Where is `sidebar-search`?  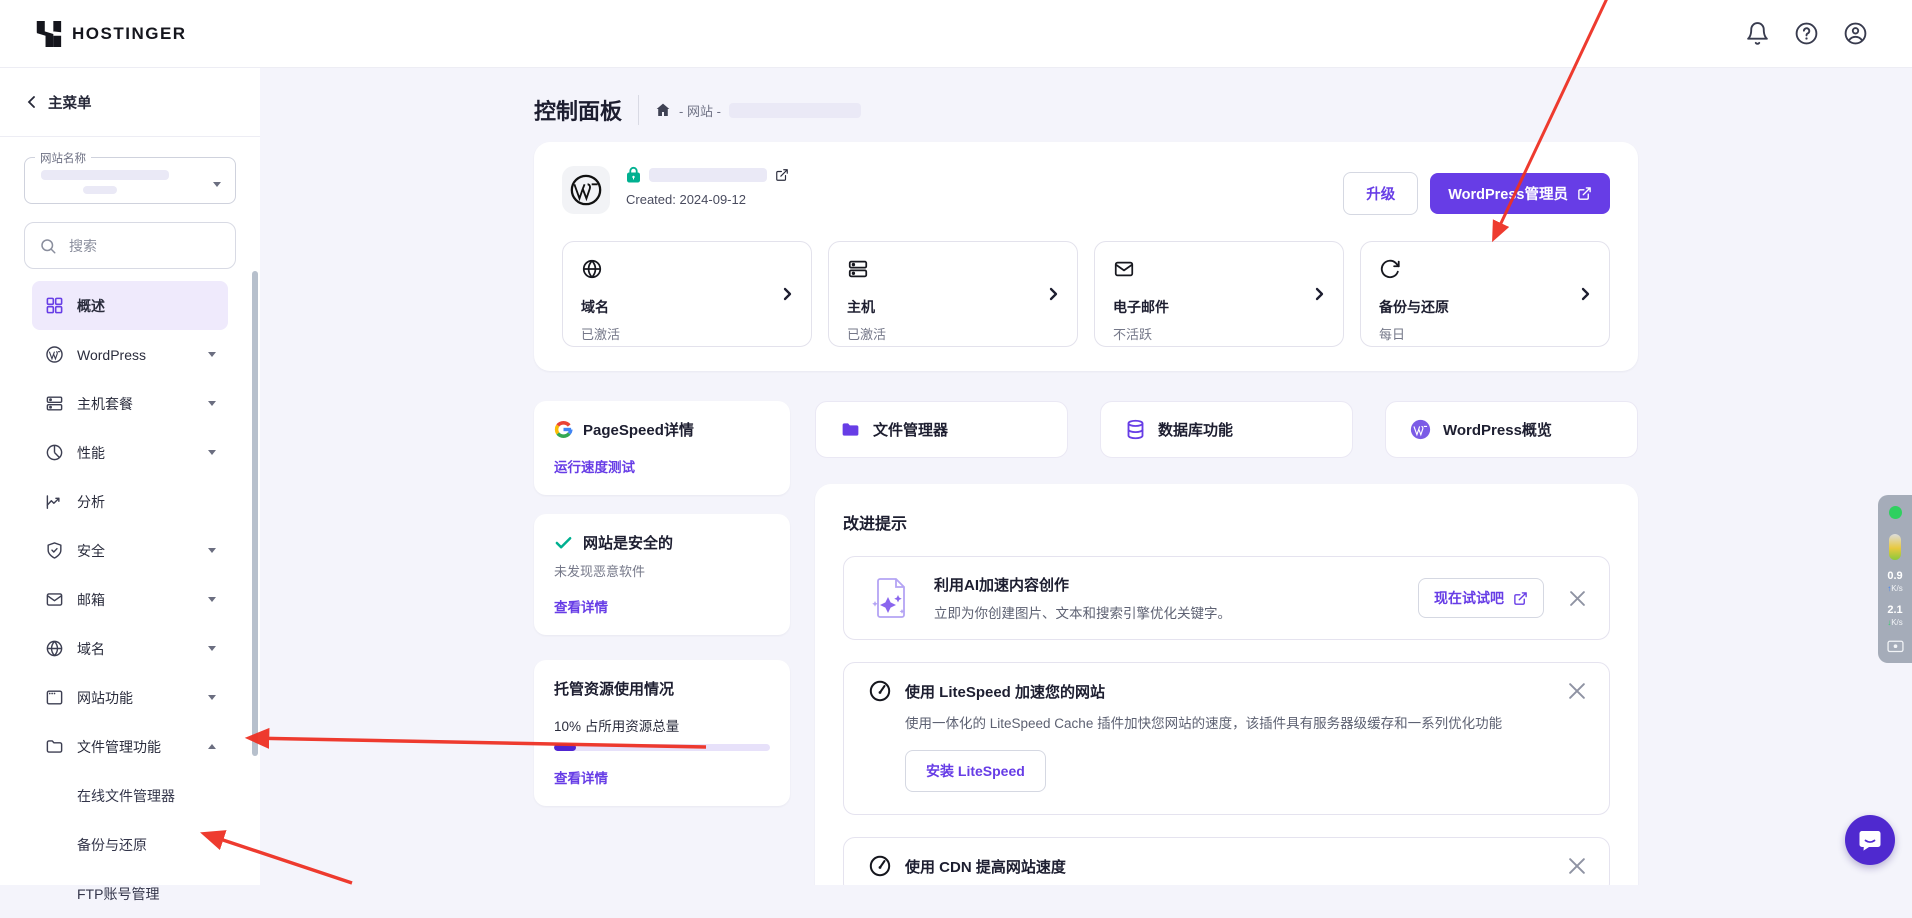 sidebar-search is located at coordinates (130, 245).